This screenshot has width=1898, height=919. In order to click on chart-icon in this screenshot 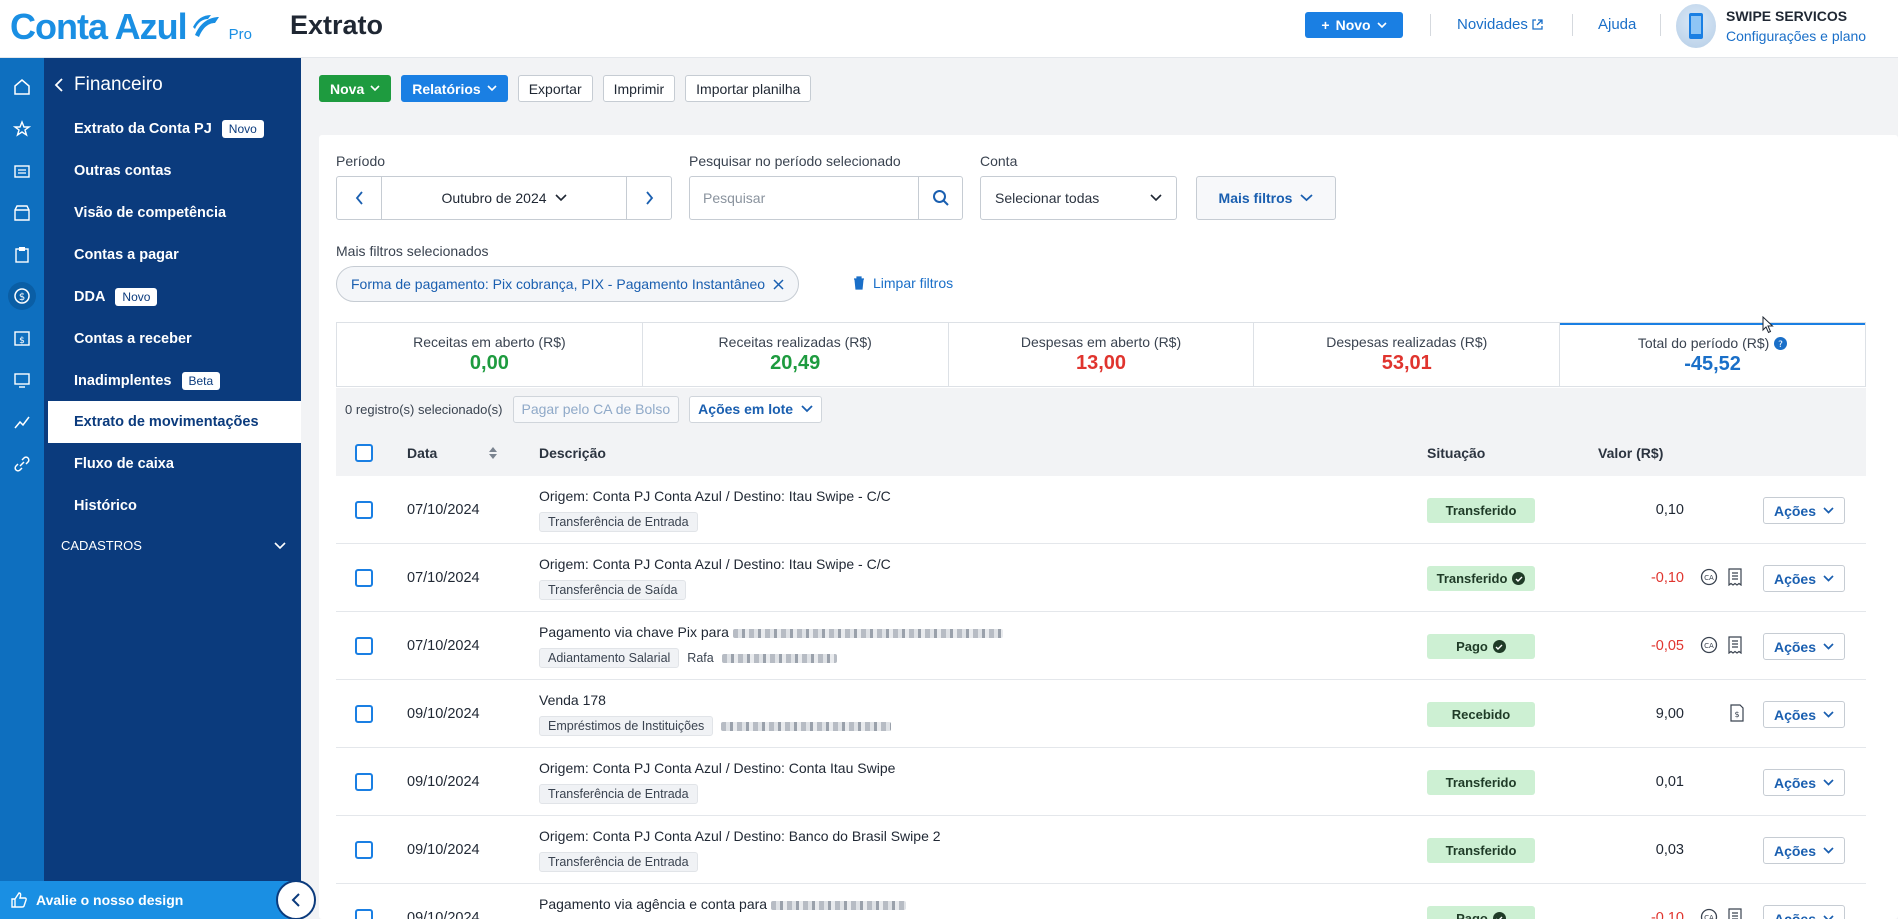, I will do `click(22, 422)`.